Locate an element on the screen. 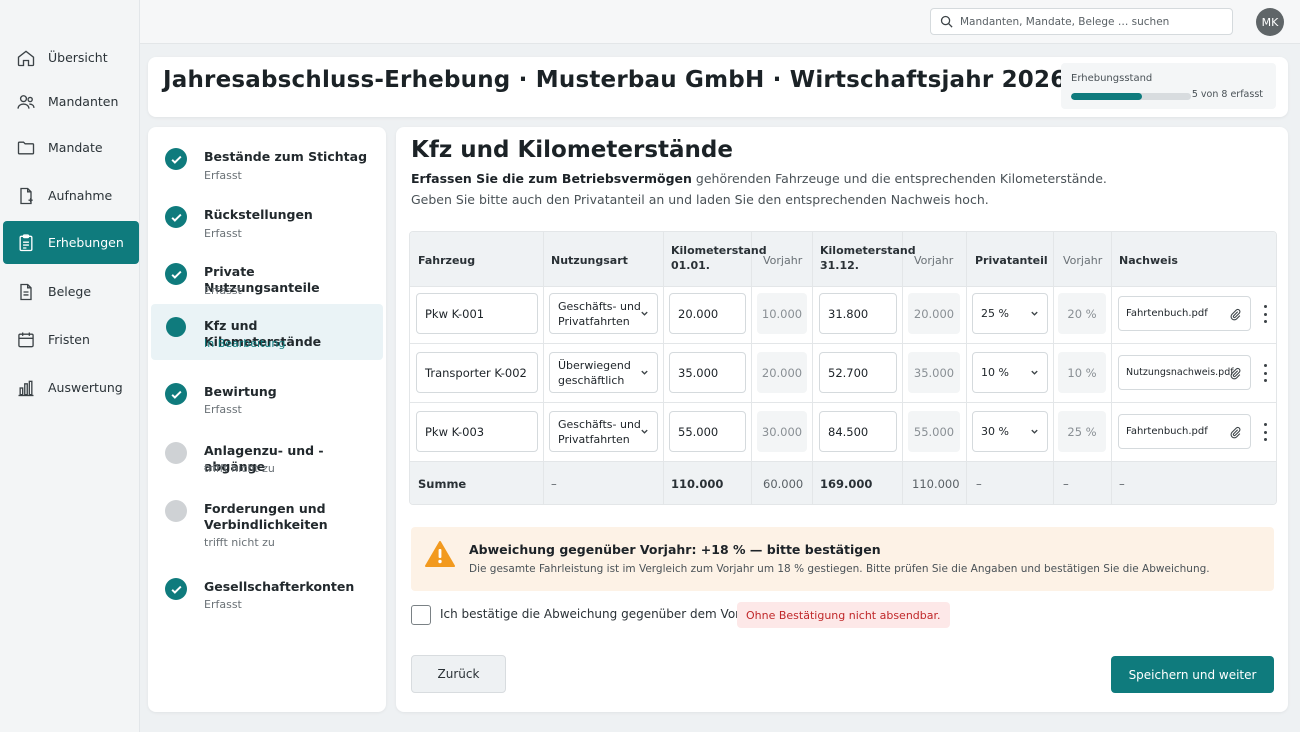 This screenshot has width=1300, height=732. km-end-input: 52.700 is located at coordinates (858, 372).